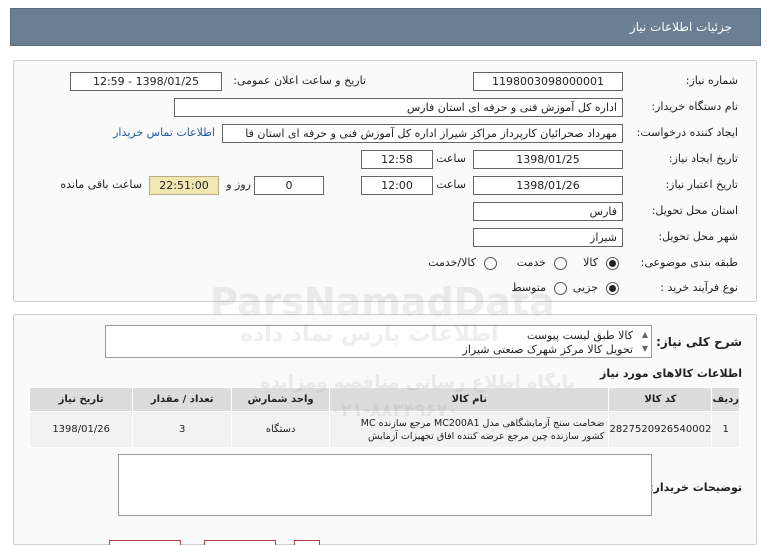  I want to click on goods-section-title: اطلاعات کالاهای مورد نیاز, so click(671, 373).